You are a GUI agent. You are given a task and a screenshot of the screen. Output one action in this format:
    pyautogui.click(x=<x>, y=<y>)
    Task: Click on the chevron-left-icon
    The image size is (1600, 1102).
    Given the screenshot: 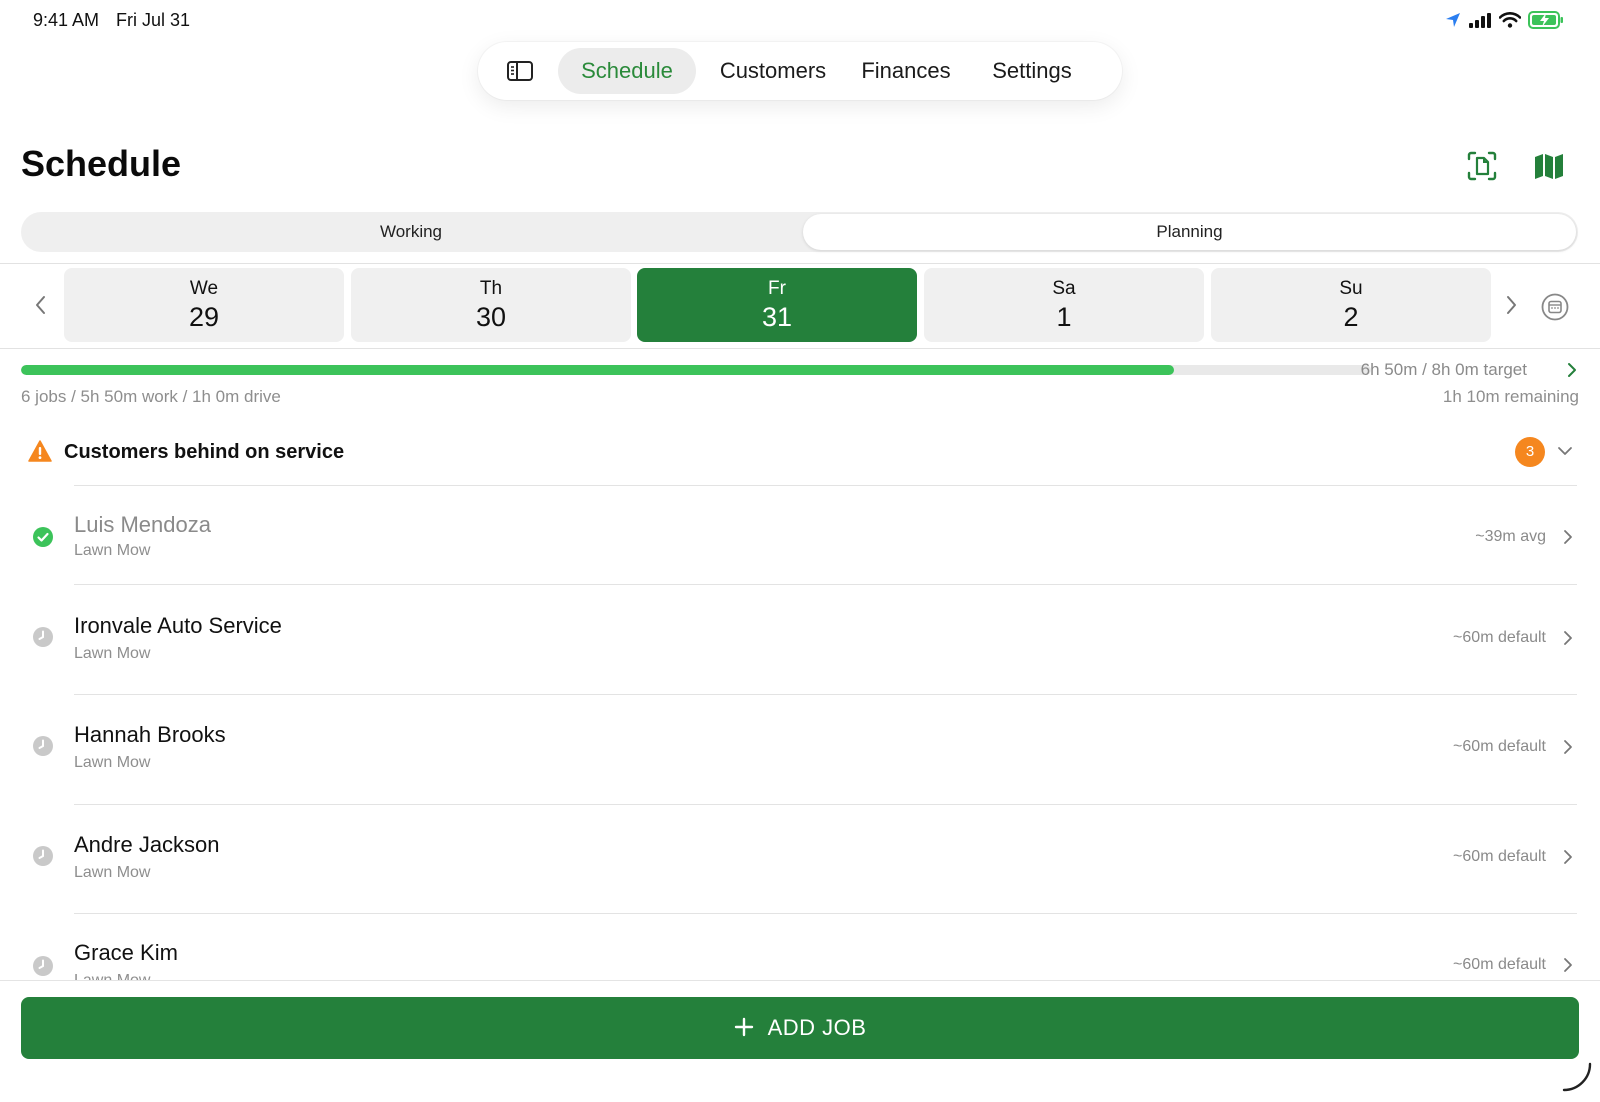 What is the action you would take?
    pyautogui.click(x=41, y=305)
    